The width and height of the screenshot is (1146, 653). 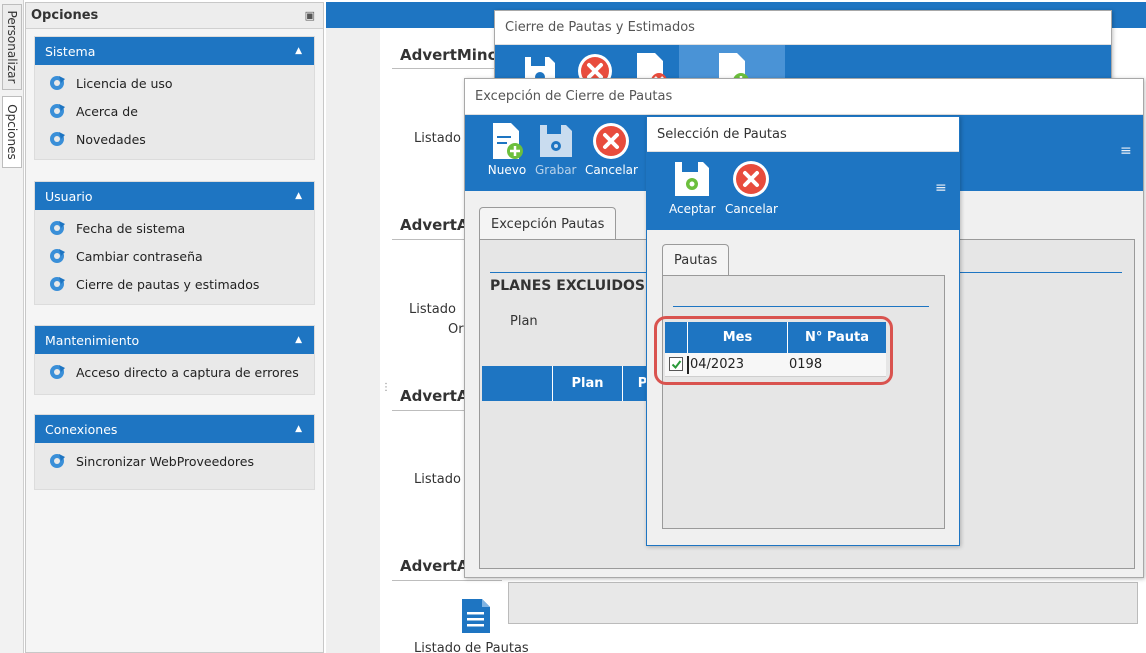 I want to click on tab-excepcion-pautas: Excepción Pautas, so click(x=548, y=223).